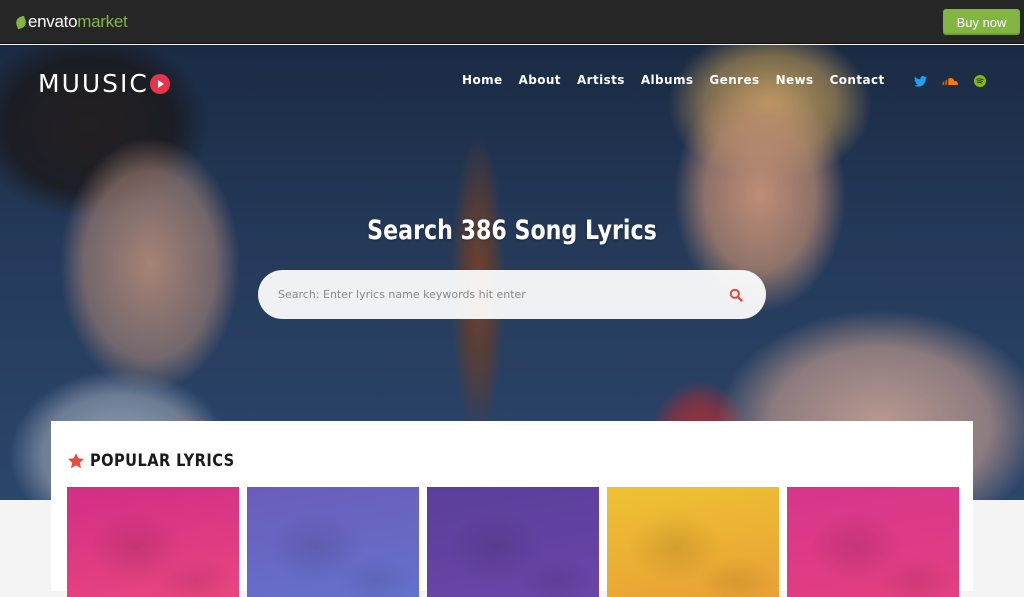 The image size is (1024, 597). I want to click on nav-item-home: Home, so click(482, 80).